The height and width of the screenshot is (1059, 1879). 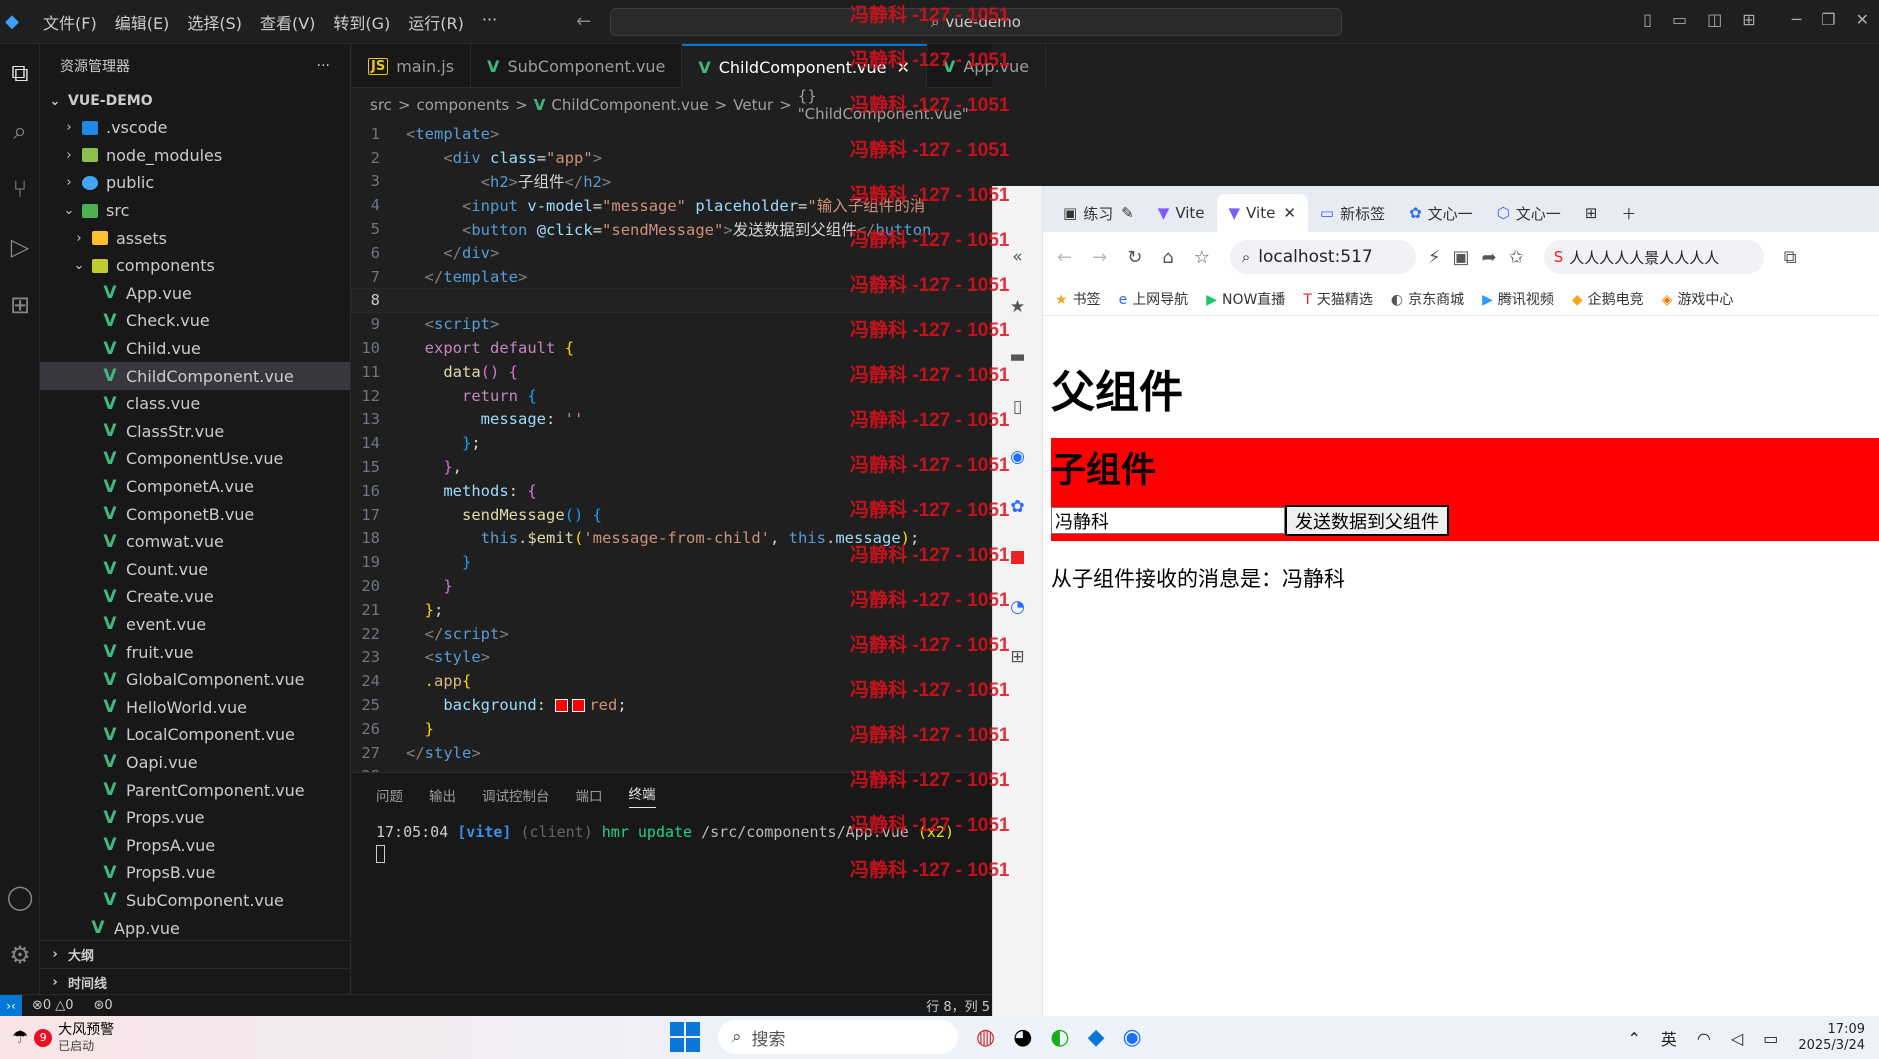 What do you see at coordinates (1634, 1038) in the screenshot?
I see `chevron-up-icon: ⌃` at bounding box center [1634, 1038].